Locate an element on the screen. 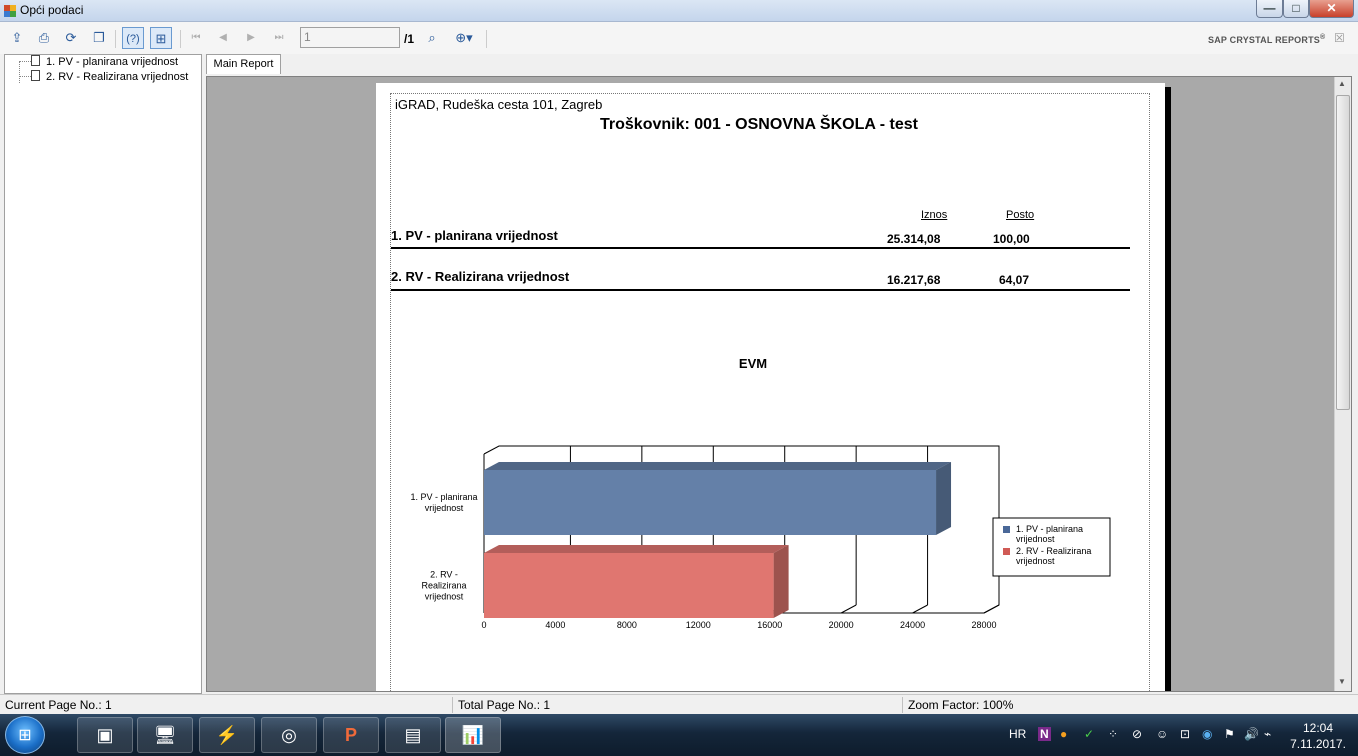  tree-item-label: 2. RV - Realizirana vrijednost is located at coordinates (117, 77).